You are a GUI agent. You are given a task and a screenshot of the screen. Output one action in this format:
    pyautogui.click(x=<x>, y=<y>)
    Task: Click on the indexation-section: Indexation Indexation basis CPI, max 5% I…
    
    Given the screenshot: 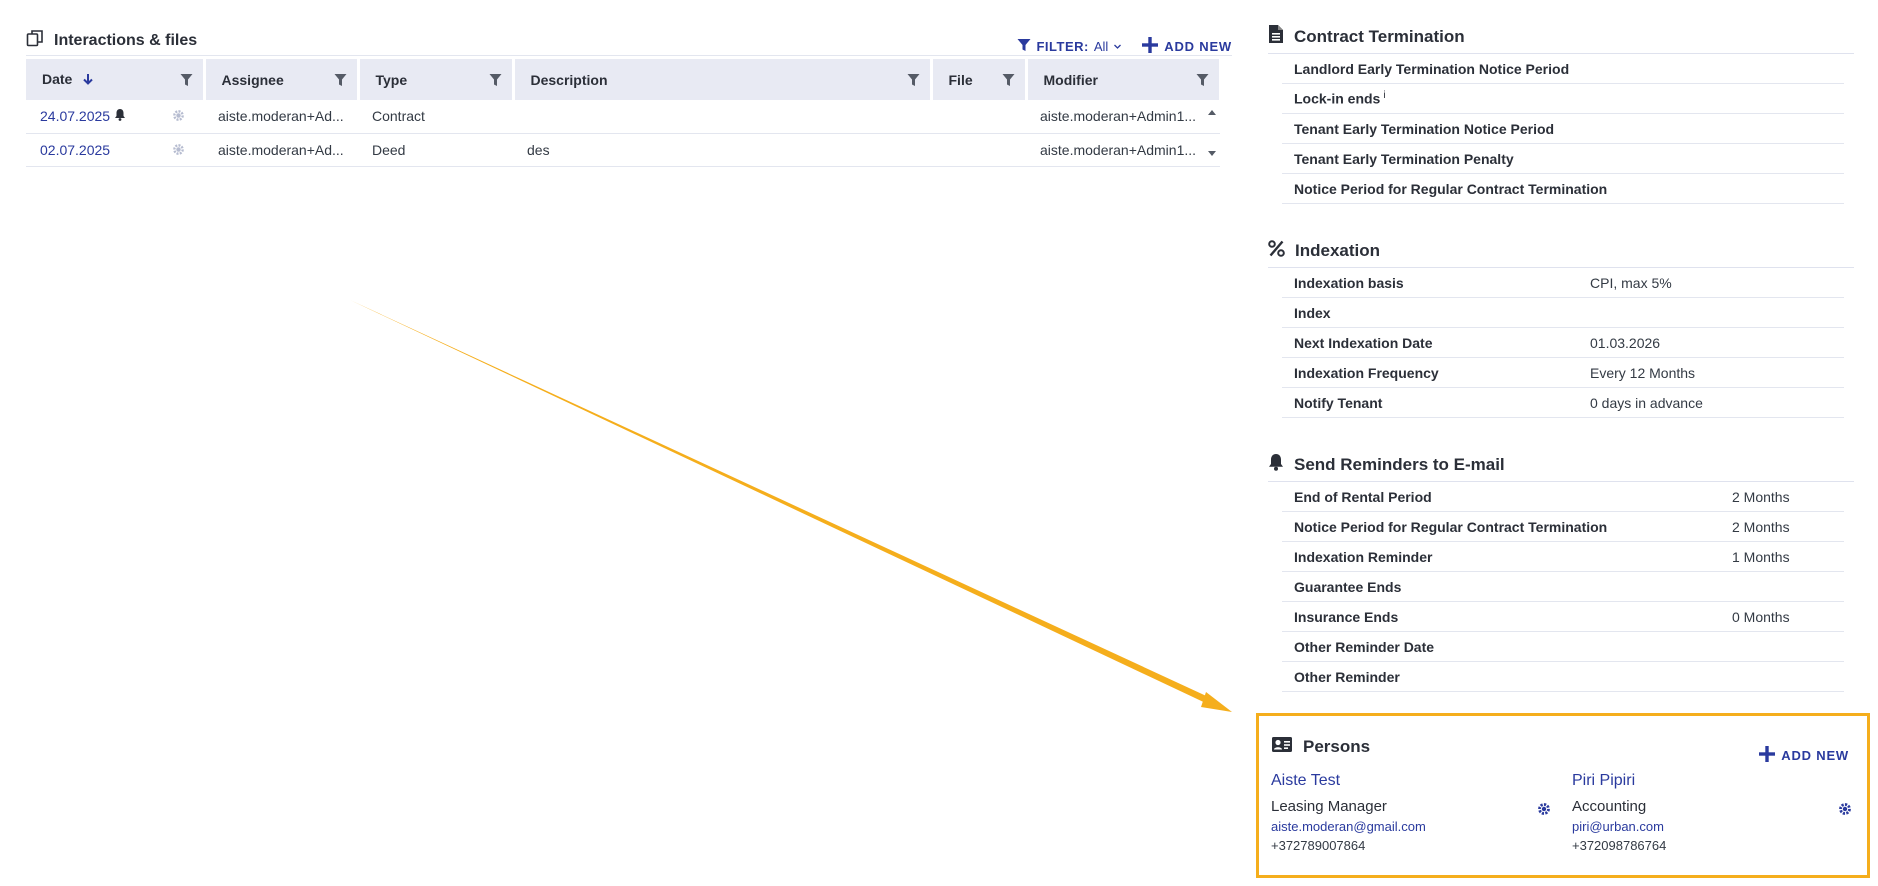 What is the action you would take?
    pyautogui.click(x=1561, y=326)
    